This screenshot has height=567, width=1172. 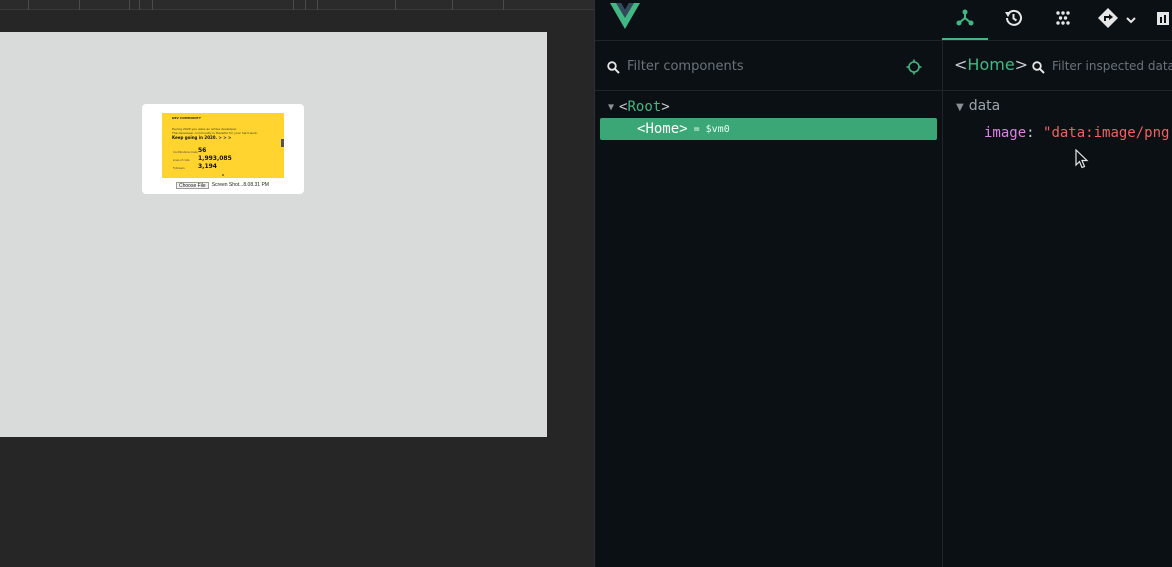 I want to click on route-sign-icon, so click(x=1108, y=20).